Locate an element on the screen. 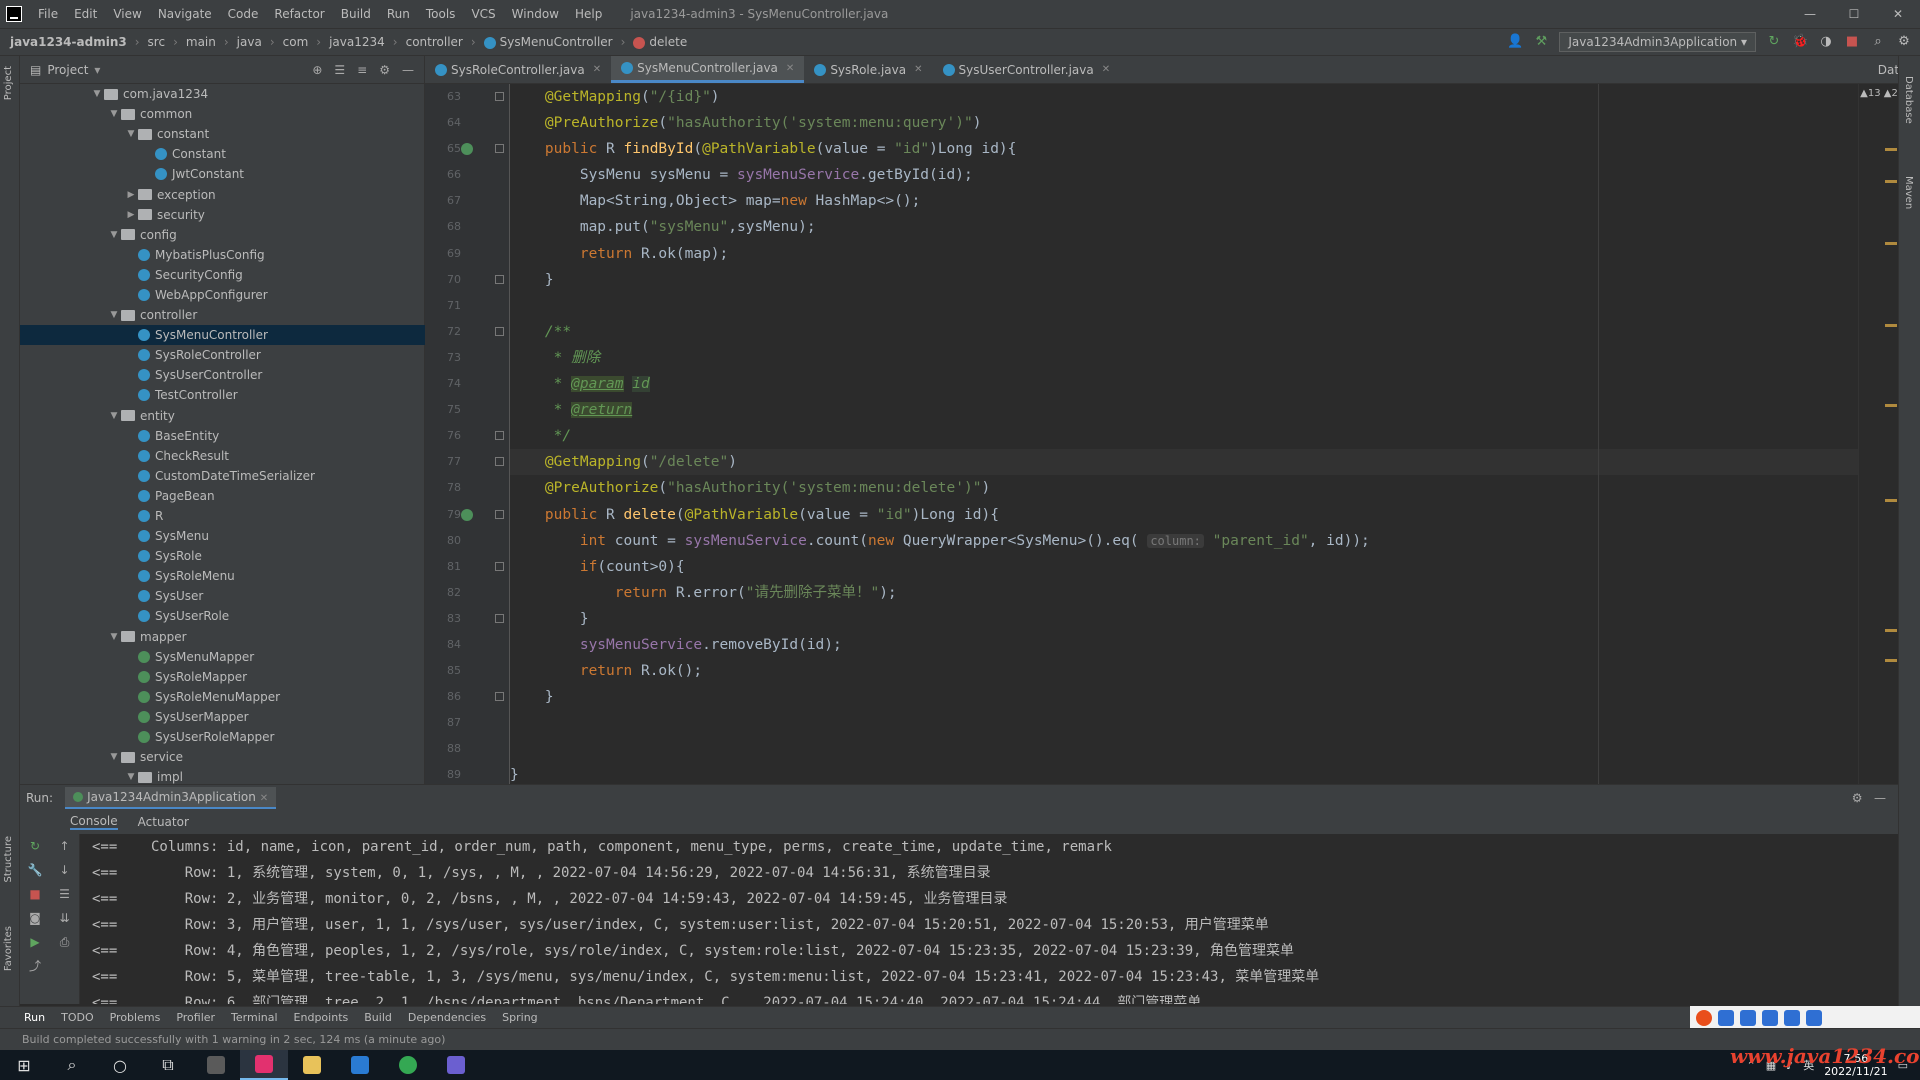  tool-tab-terminal: Terminal is located at coordinates (254, 1017).